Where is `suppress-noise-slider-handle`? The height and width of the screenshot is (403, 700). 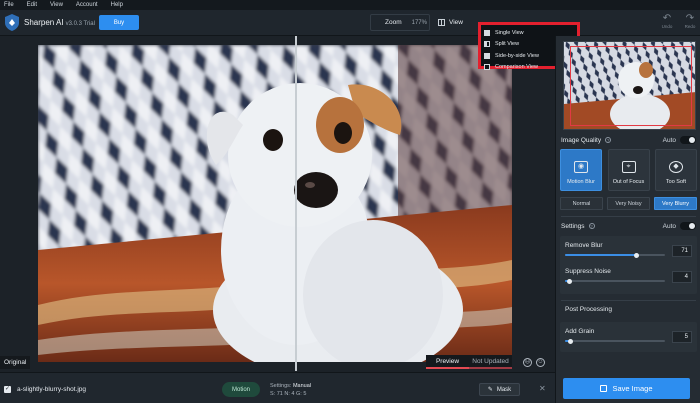 suppress-noise-slider-handle is located at coordinates (569, 281).